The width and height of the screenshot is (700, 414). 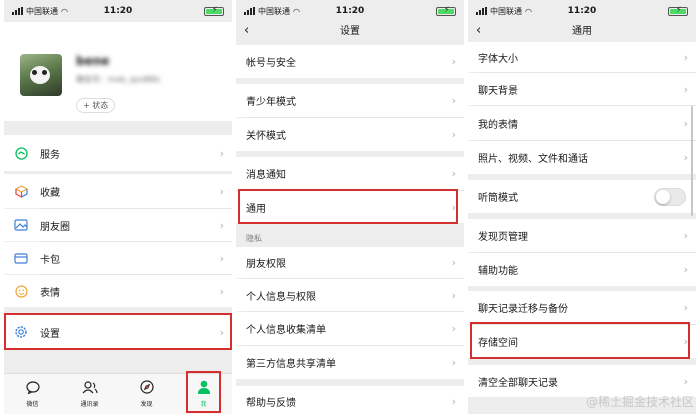 What do you see at coordinates (93, 61) in the screenshot?
I see `profile-name: bene` at bounding box center [93, 61].